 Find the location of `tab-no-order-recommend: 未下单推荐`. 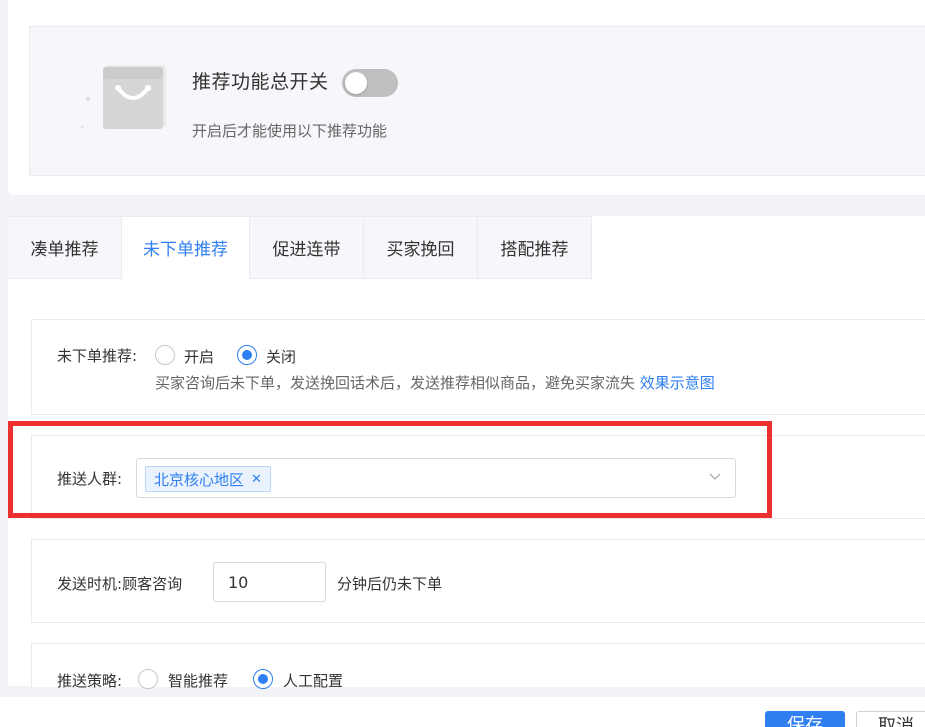

tab-no-order-recommend: 未下单推荐 is located at coordinates (186, 247).